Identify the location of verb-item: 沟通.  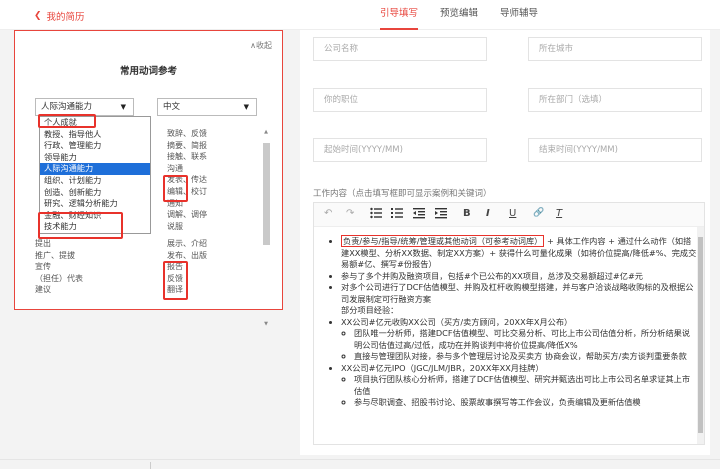
(187, 169).